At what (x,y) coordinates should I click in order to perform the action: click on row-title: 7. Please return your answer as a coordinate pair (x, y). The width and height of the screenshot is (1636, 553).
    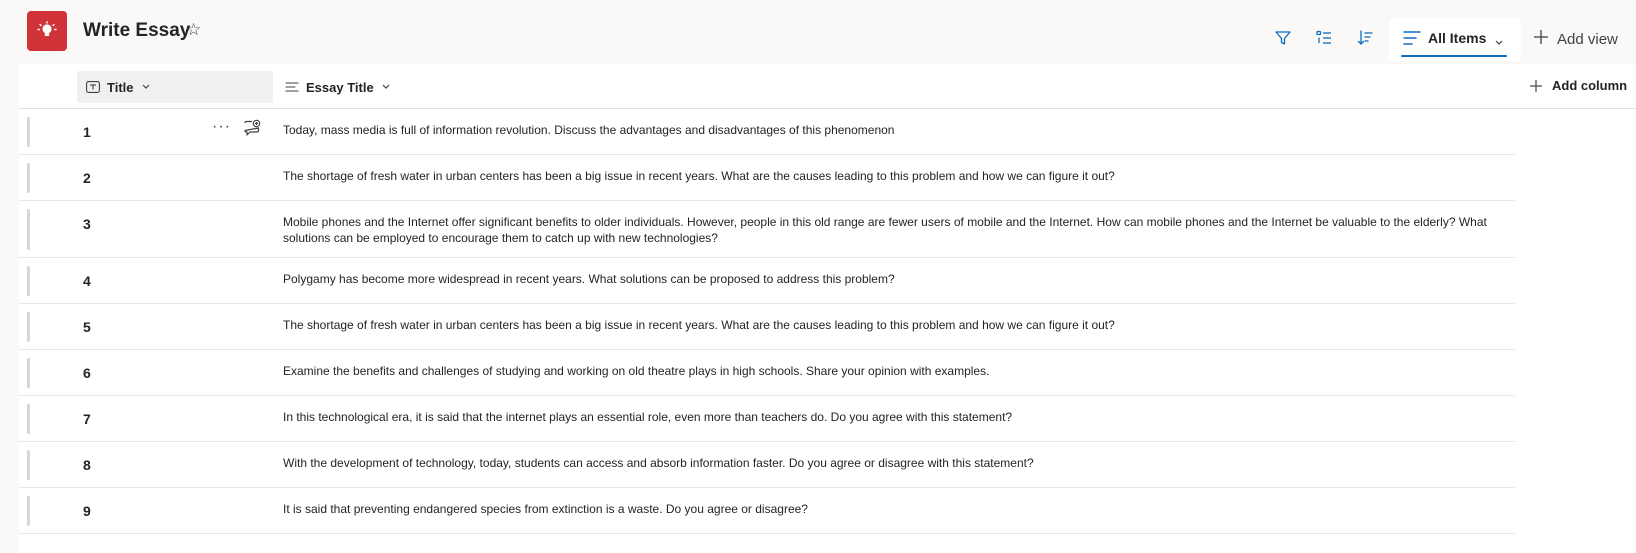
    Looking at the image, I should click on (87, 419).